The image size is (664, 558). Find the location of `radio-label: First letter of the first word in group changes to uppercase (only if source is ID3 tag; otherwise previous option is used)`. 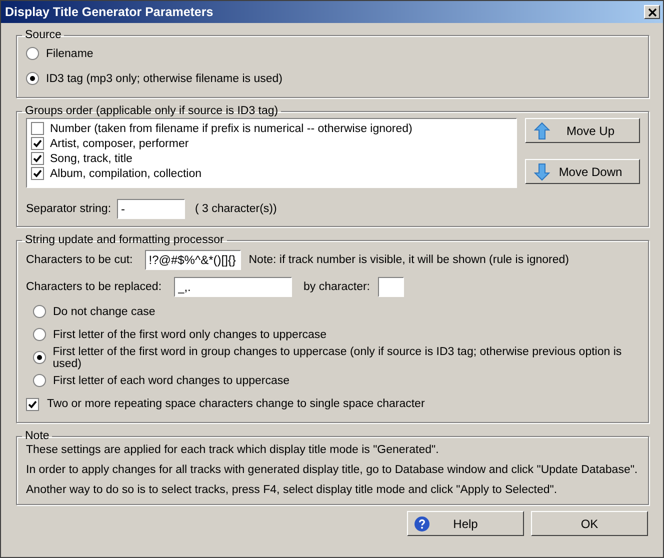

radio-label: First letter of the first word in group changes to uppercase (only if source is ID3 tag; otherwise previous option is used) is located at coordinates (337, 358).